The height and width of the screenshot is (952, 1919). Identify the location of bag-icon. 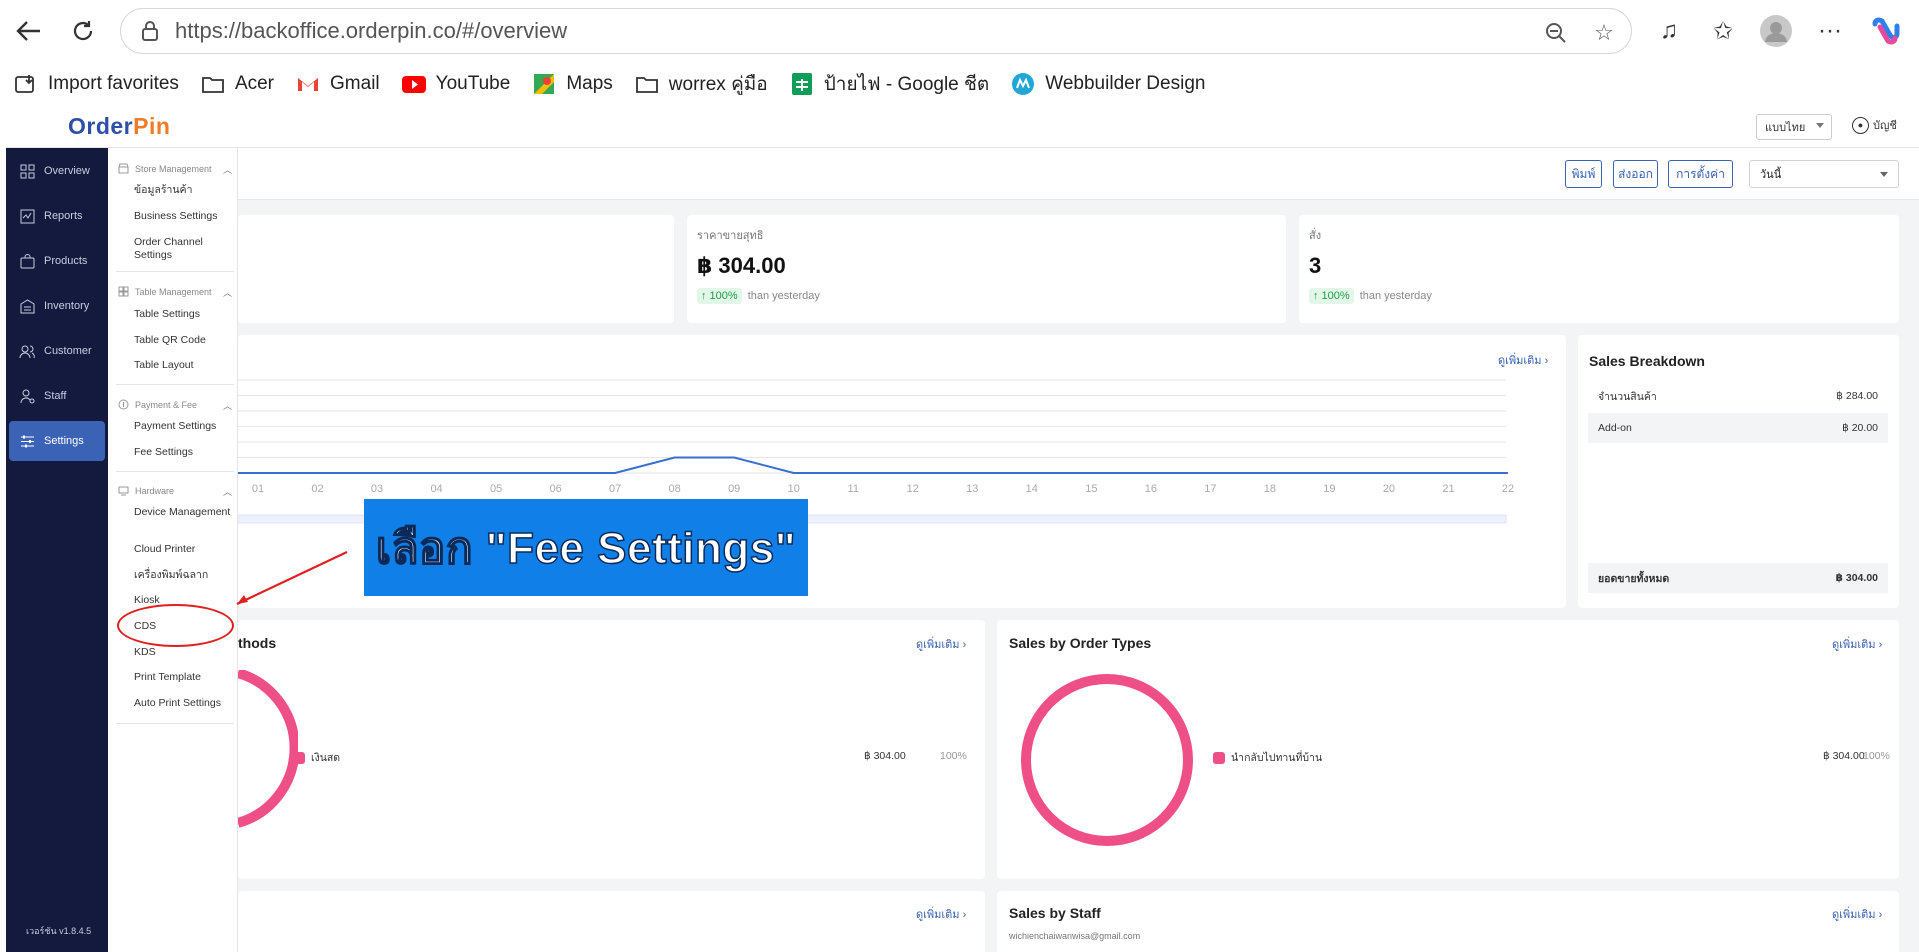
(27, 261).